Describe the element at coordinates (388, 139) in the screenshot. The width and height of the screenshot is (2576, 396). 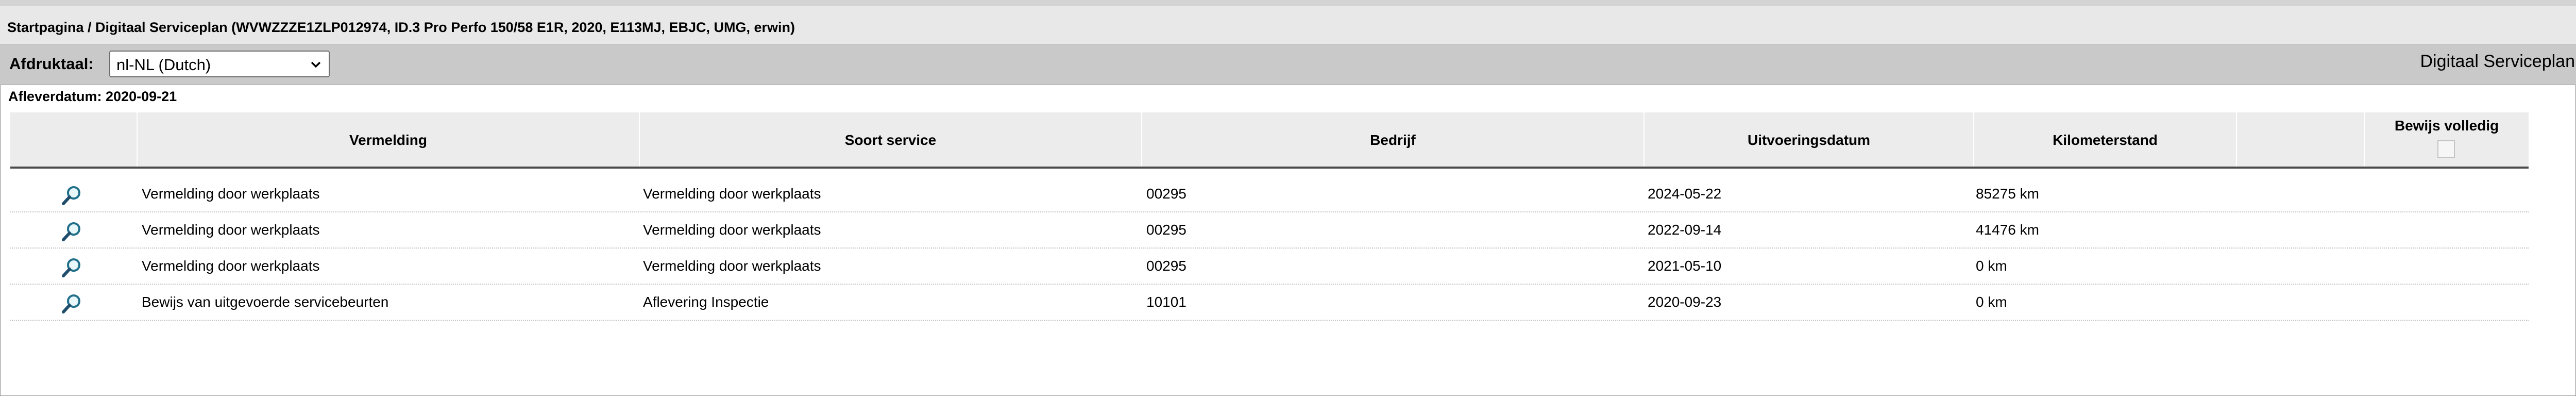
I see `header-entry: Vermelding` at that location.